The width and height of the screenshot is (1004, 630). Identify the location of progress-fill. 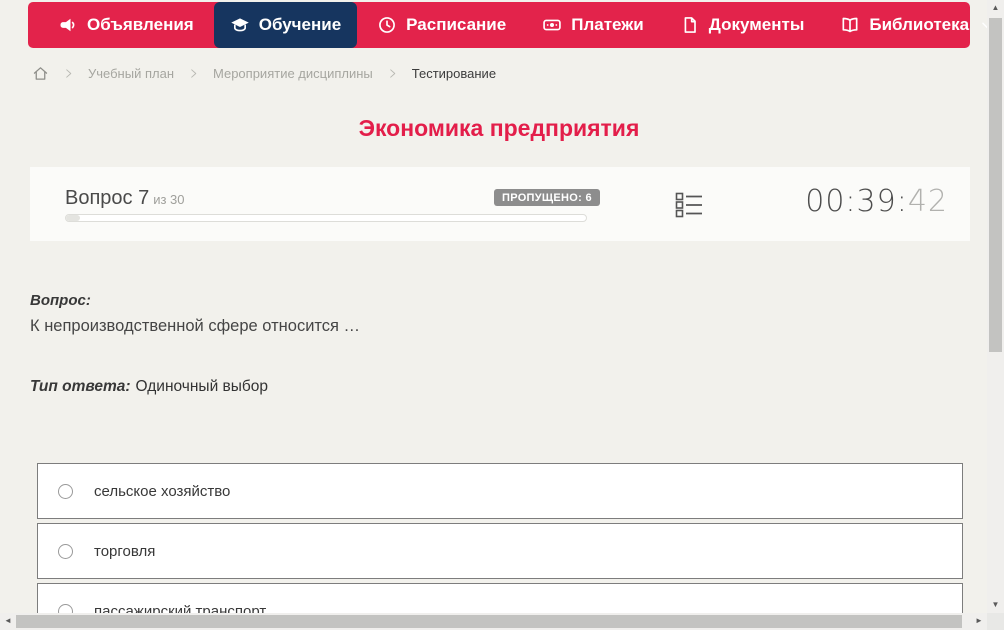
(73, 218).